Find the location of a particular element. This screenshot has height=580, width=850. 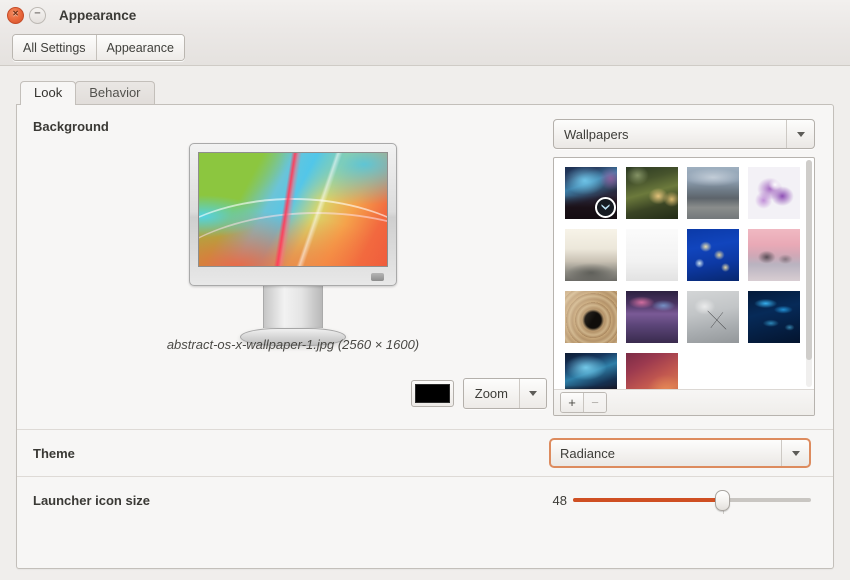

navigation-button-group: All Settings Appearance is located at coordinates (98, 47).